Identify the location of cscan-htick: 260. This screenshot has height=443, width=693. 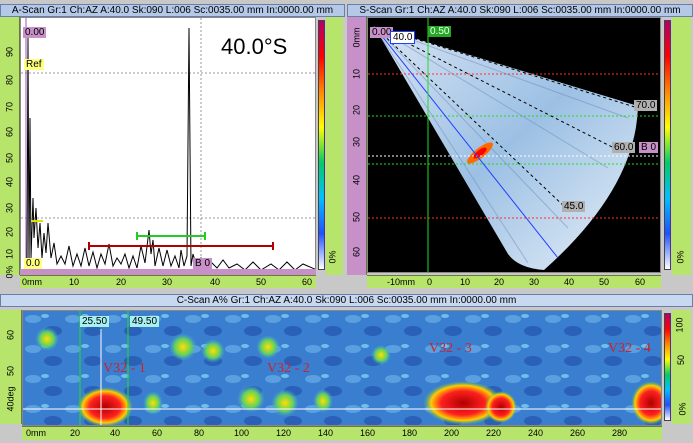
(578, 433).